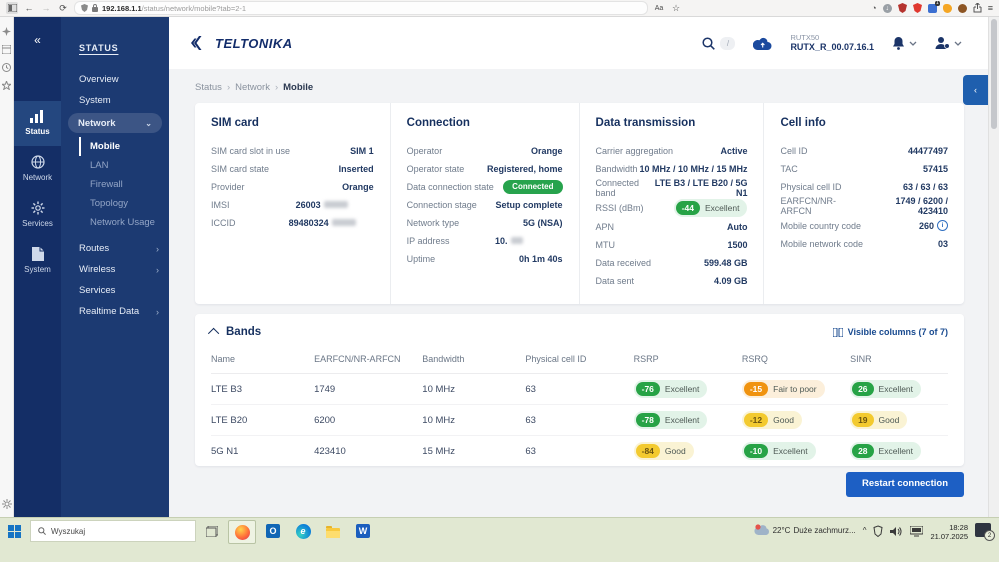 This screenshot has width=999, height=562. Describe the element at coordinates (647, 451) in the screenshot. I see `signal-value: -84` at that location.